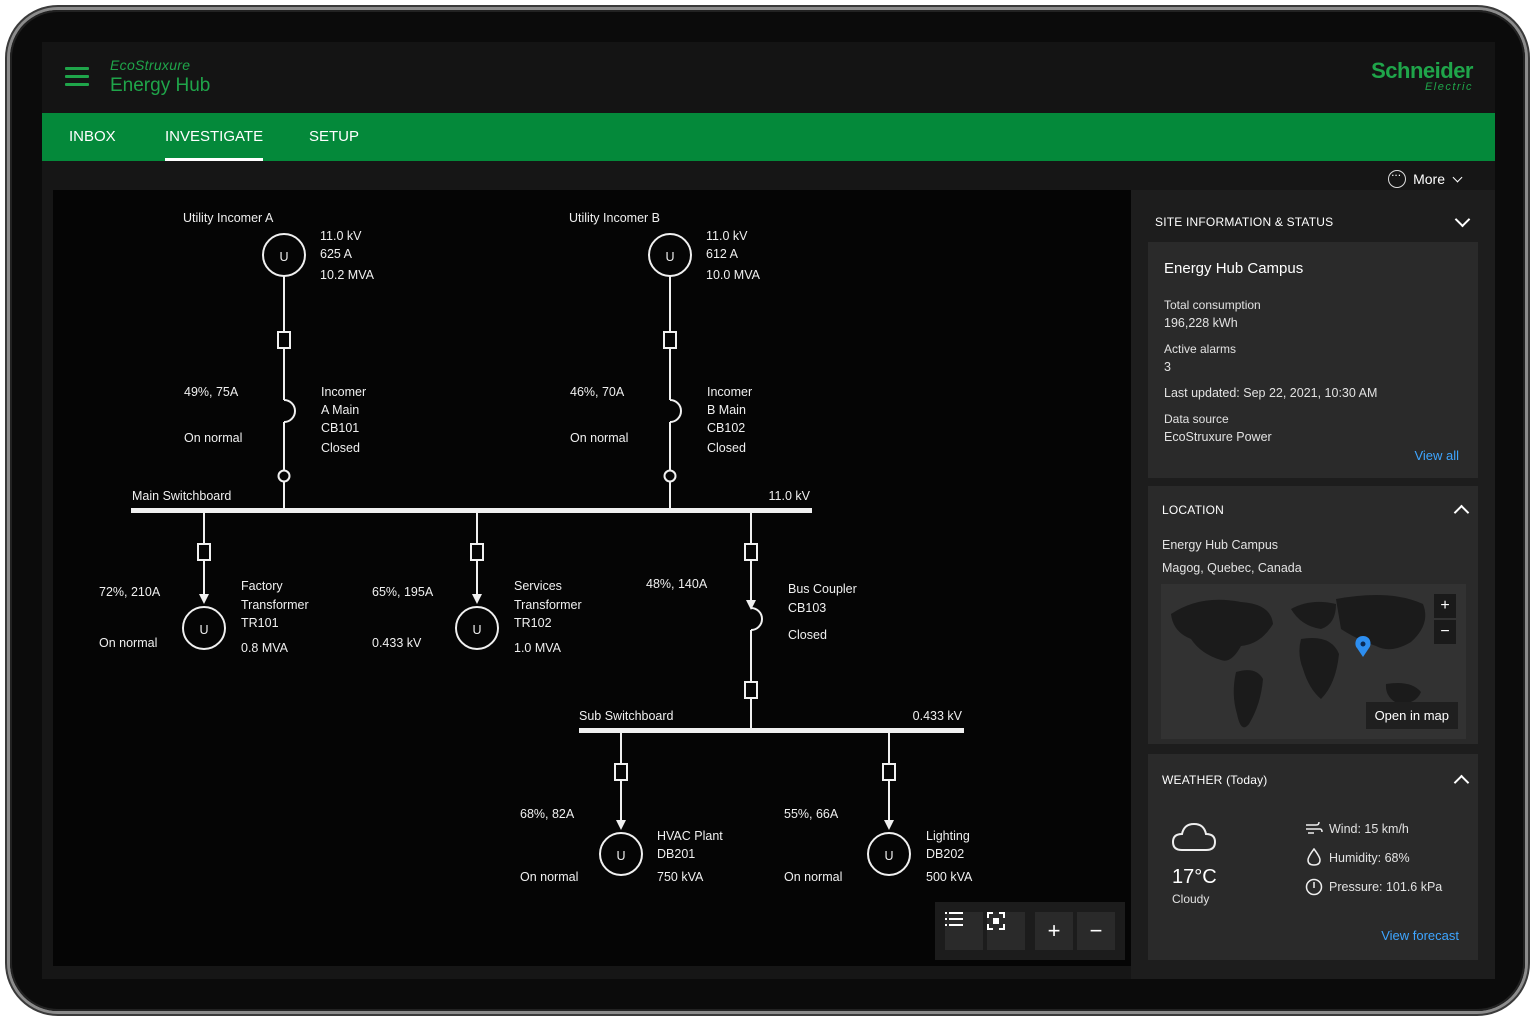 This screenshot has width=1537, height=1023. I want to click on tab-setup: SETUP, so click(334, 137).